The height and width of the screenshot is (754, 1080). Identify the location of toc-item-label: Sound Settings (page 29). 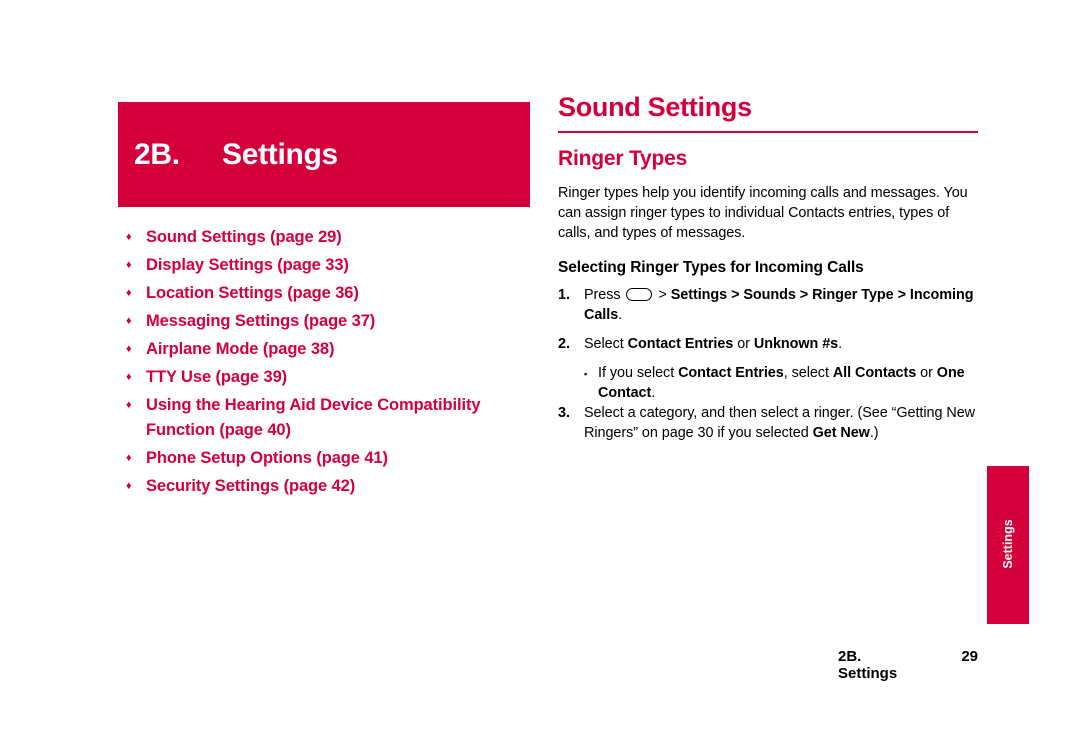
(244, 237).